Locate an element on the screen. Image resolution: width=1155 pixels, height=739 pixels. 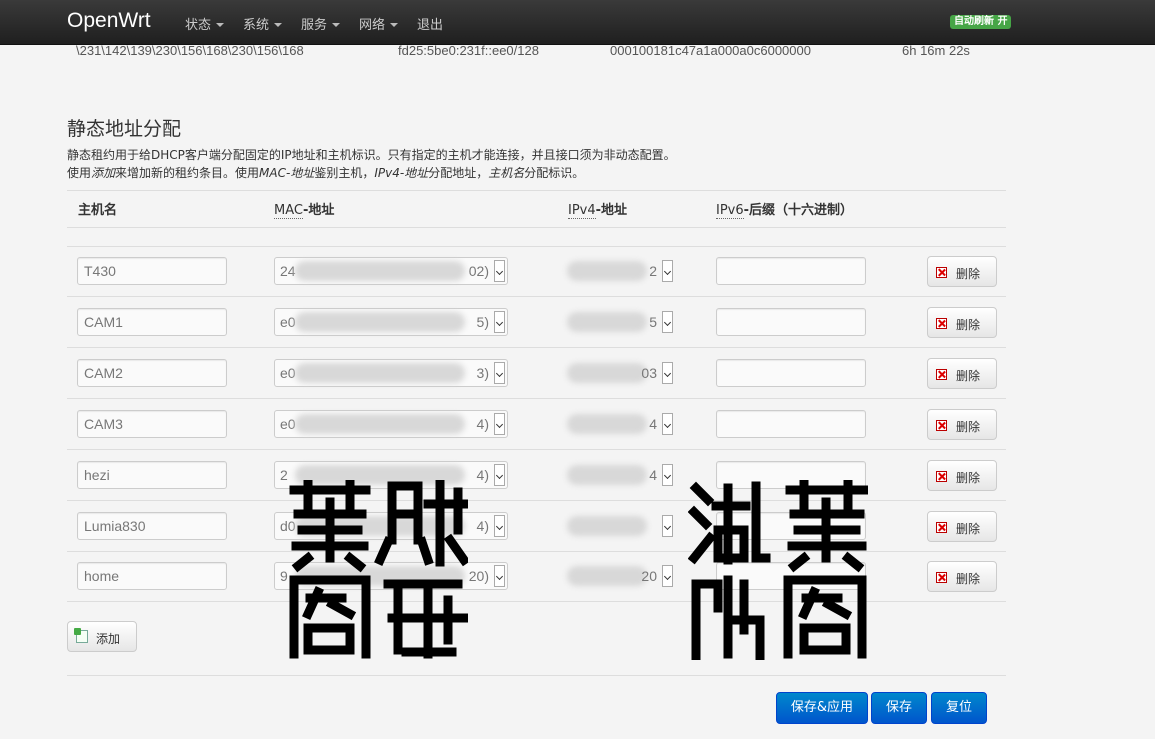
mac-value-end: 5) is located at coordinates (482, 322).